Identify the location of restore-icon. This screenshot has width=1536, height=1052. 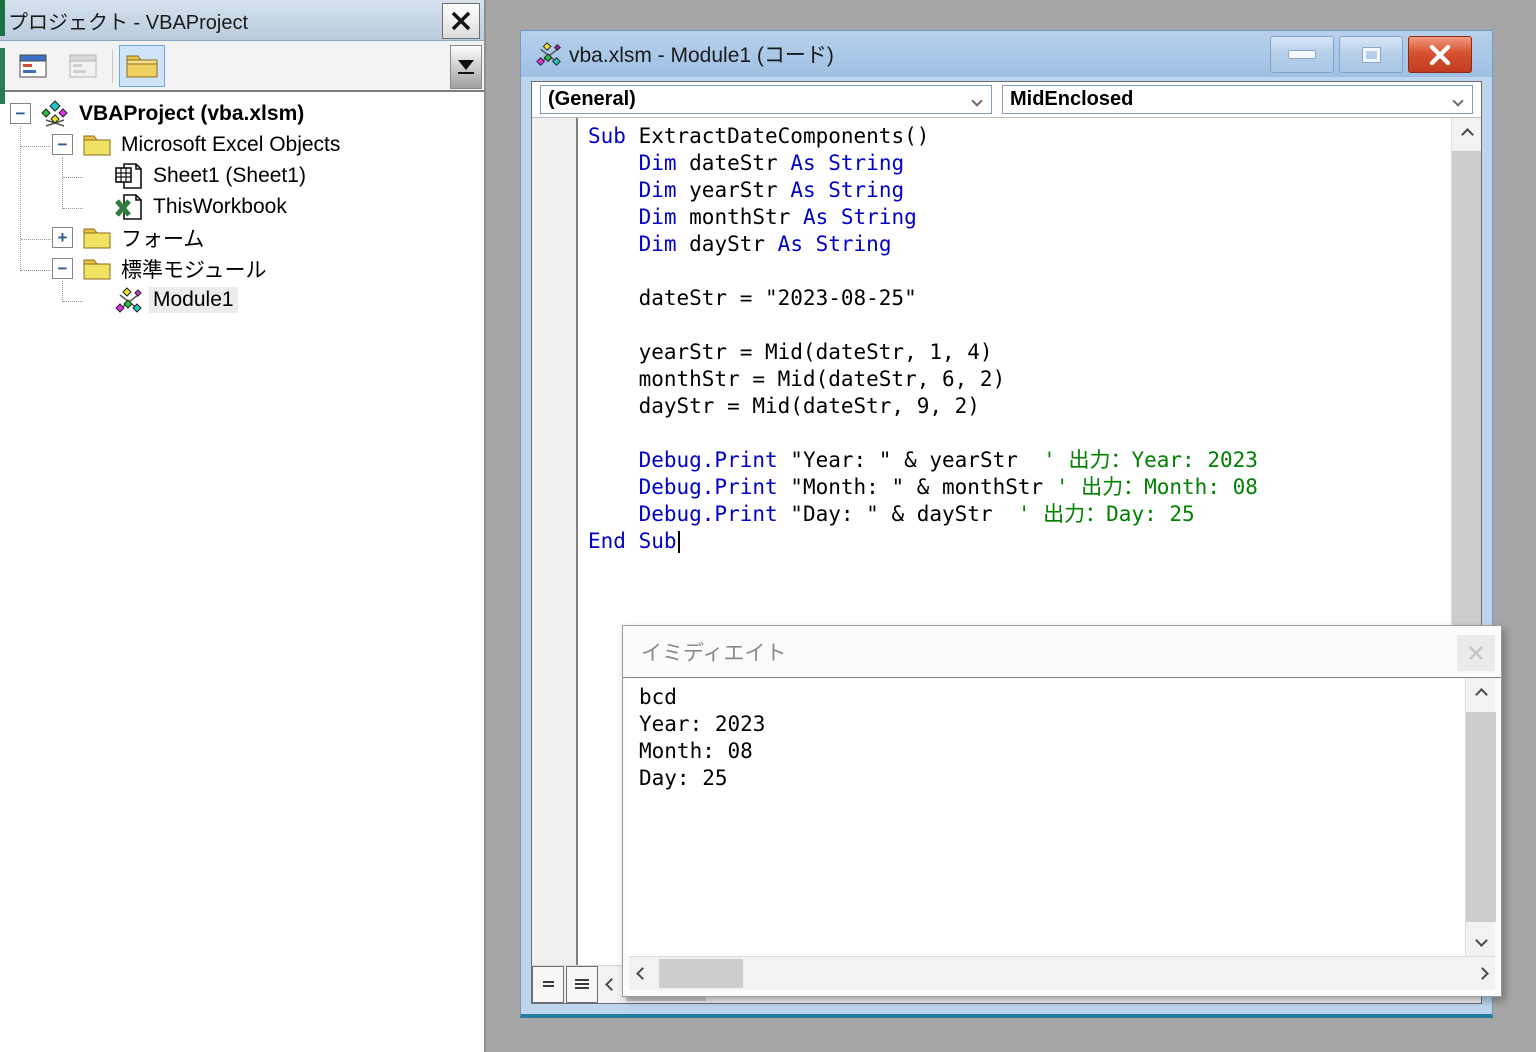
(1371, 54).